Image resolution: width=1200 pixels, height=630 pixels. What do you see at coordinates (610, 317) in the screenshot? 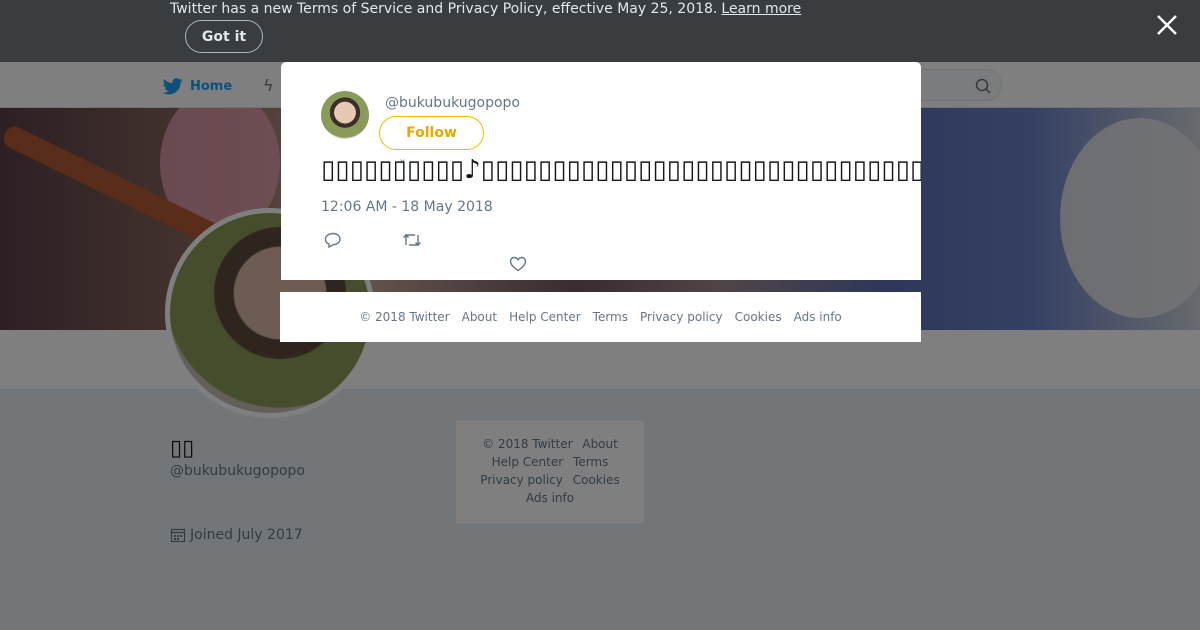
I see `modal-footer-link-terms: Terms` at bounding box center [610, 317].